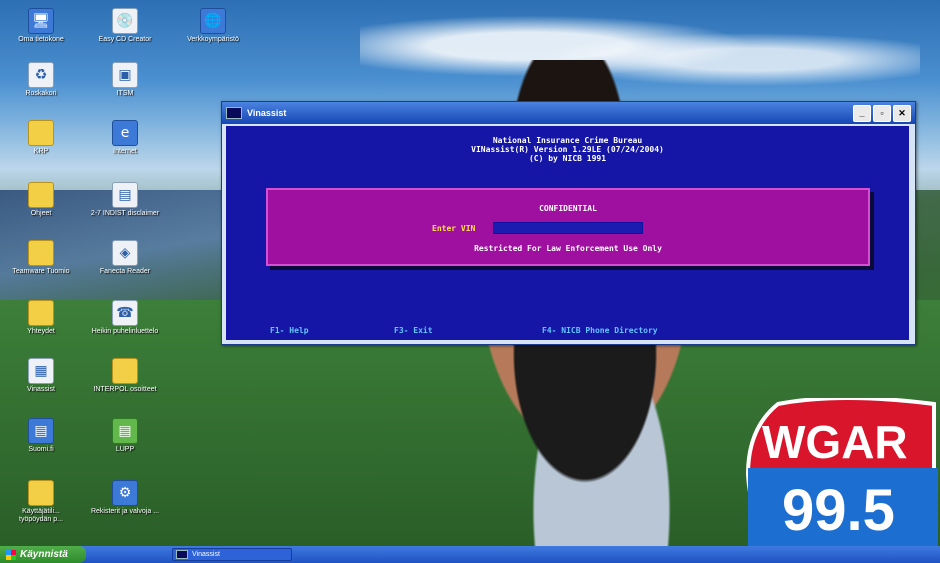 The height and width of the screenshot is (563, 940). I want to click on desktop-icon-label: KRP, so click(41, 151).